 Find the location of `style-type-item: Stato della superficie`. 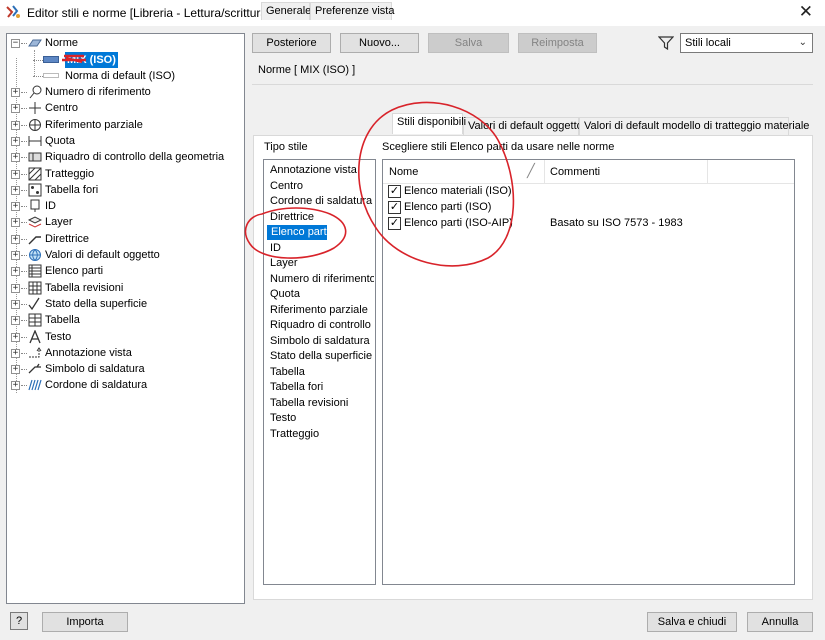

style-type-item: Stato della superficie is located at coordinates (320, 356).